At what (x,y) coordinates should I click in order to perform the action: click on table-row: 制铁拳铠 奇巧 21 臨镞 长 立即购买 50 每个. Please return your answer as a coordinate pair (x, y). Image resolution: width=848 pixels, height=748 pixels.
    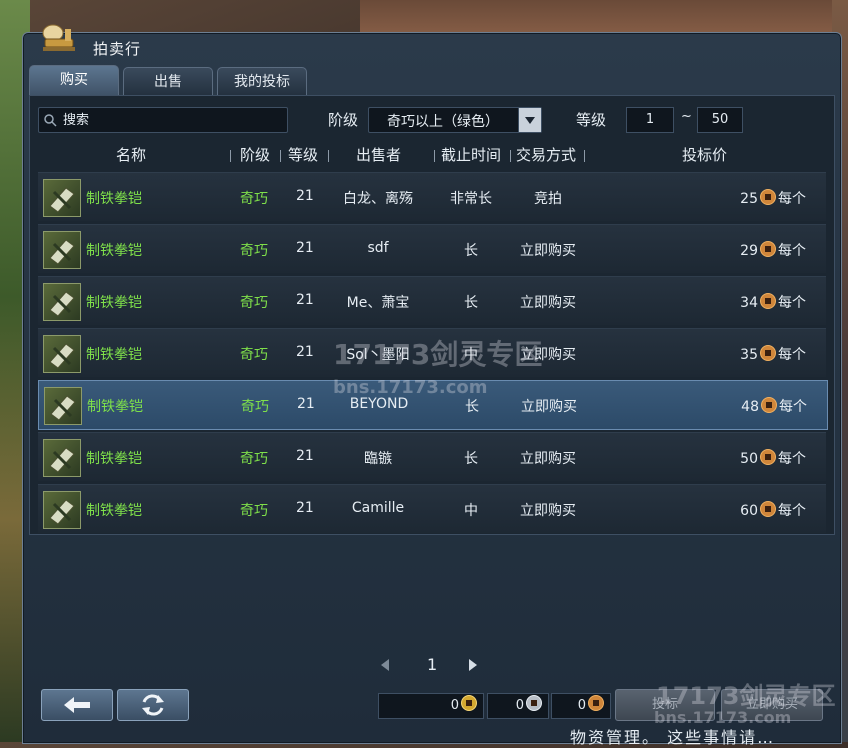
    Looking at the image, I should click on (432, 456).